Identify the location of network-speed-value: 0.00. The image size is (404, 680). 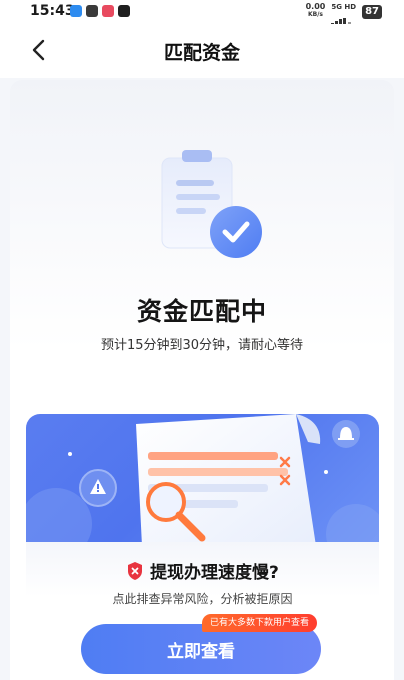
(315, 6).